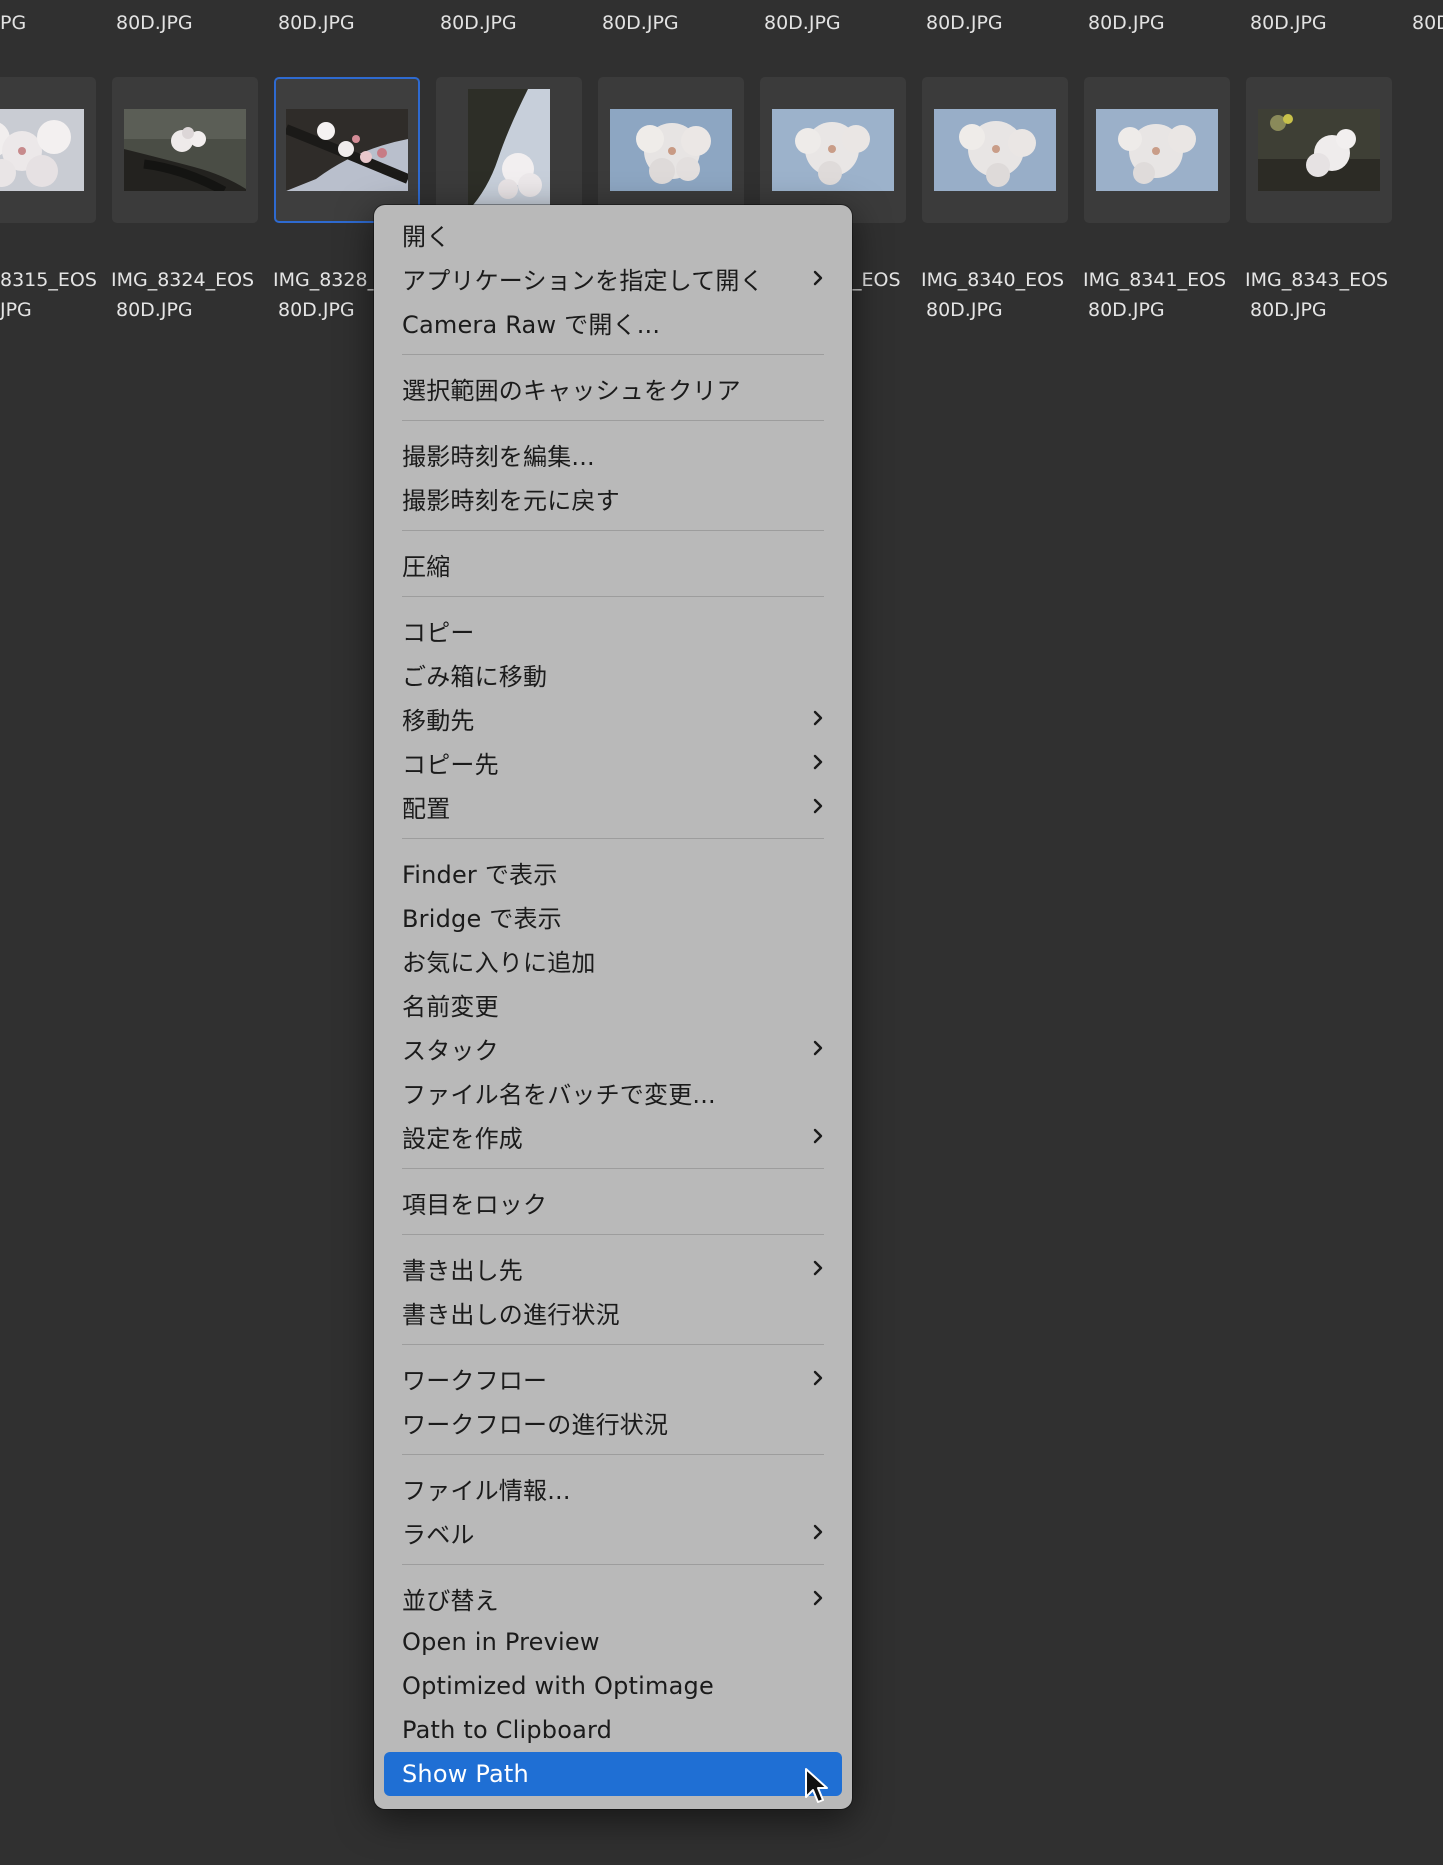  What do you see at coordinates (613, 234) in the screenshot?
I see `menu-item-open: 開く` at bounding box center [613, 234].